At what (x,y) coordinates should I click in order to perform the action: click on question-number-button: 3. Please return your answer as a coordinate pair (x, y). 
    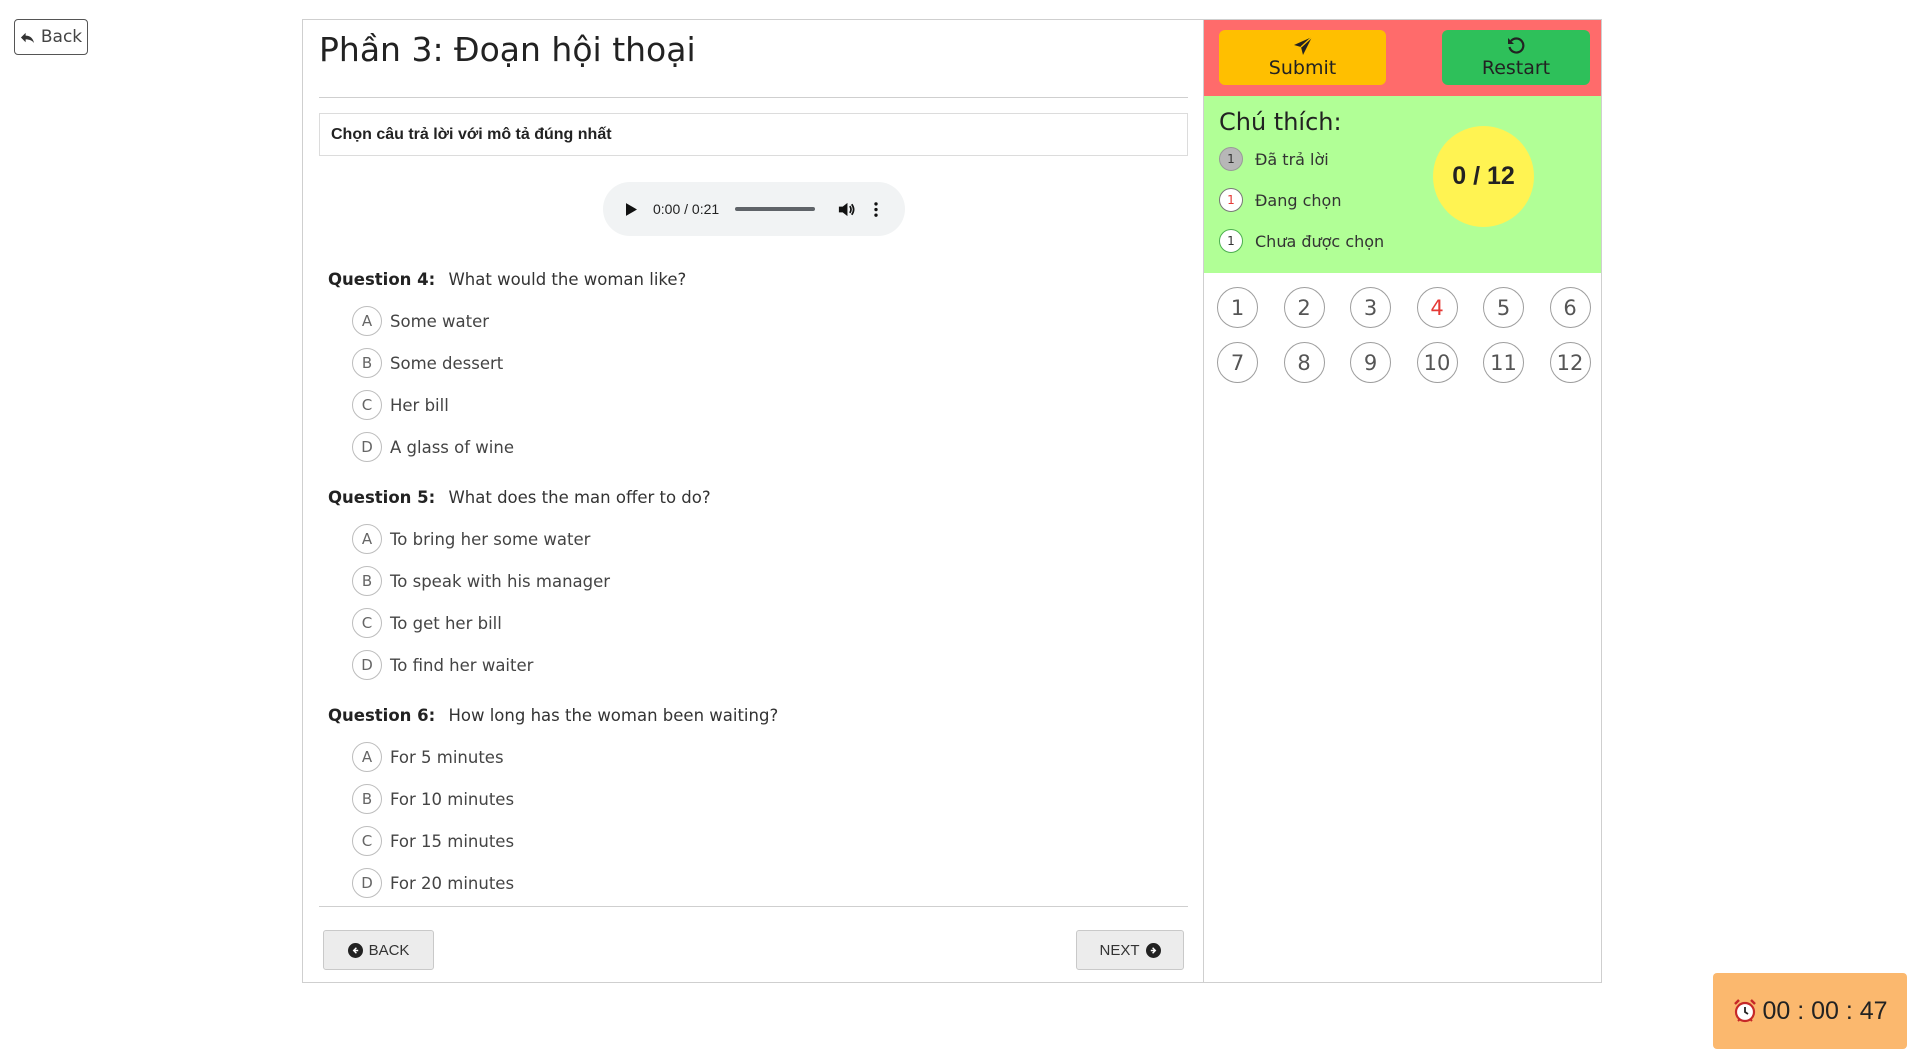
    Looking at the image, I should click on (1370, 307).